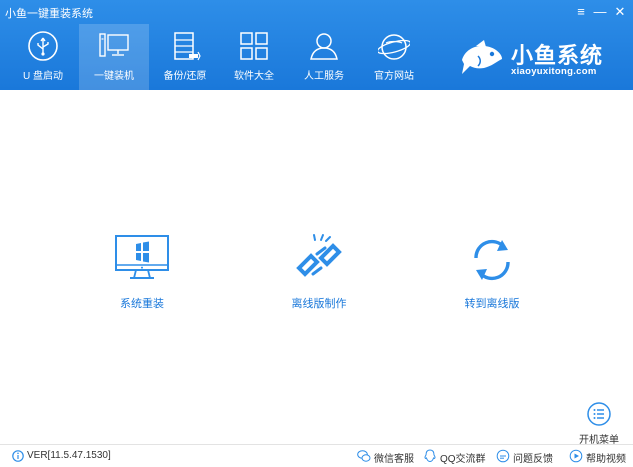  I want to click on link-label: QQ交流群, so click(463, 459).